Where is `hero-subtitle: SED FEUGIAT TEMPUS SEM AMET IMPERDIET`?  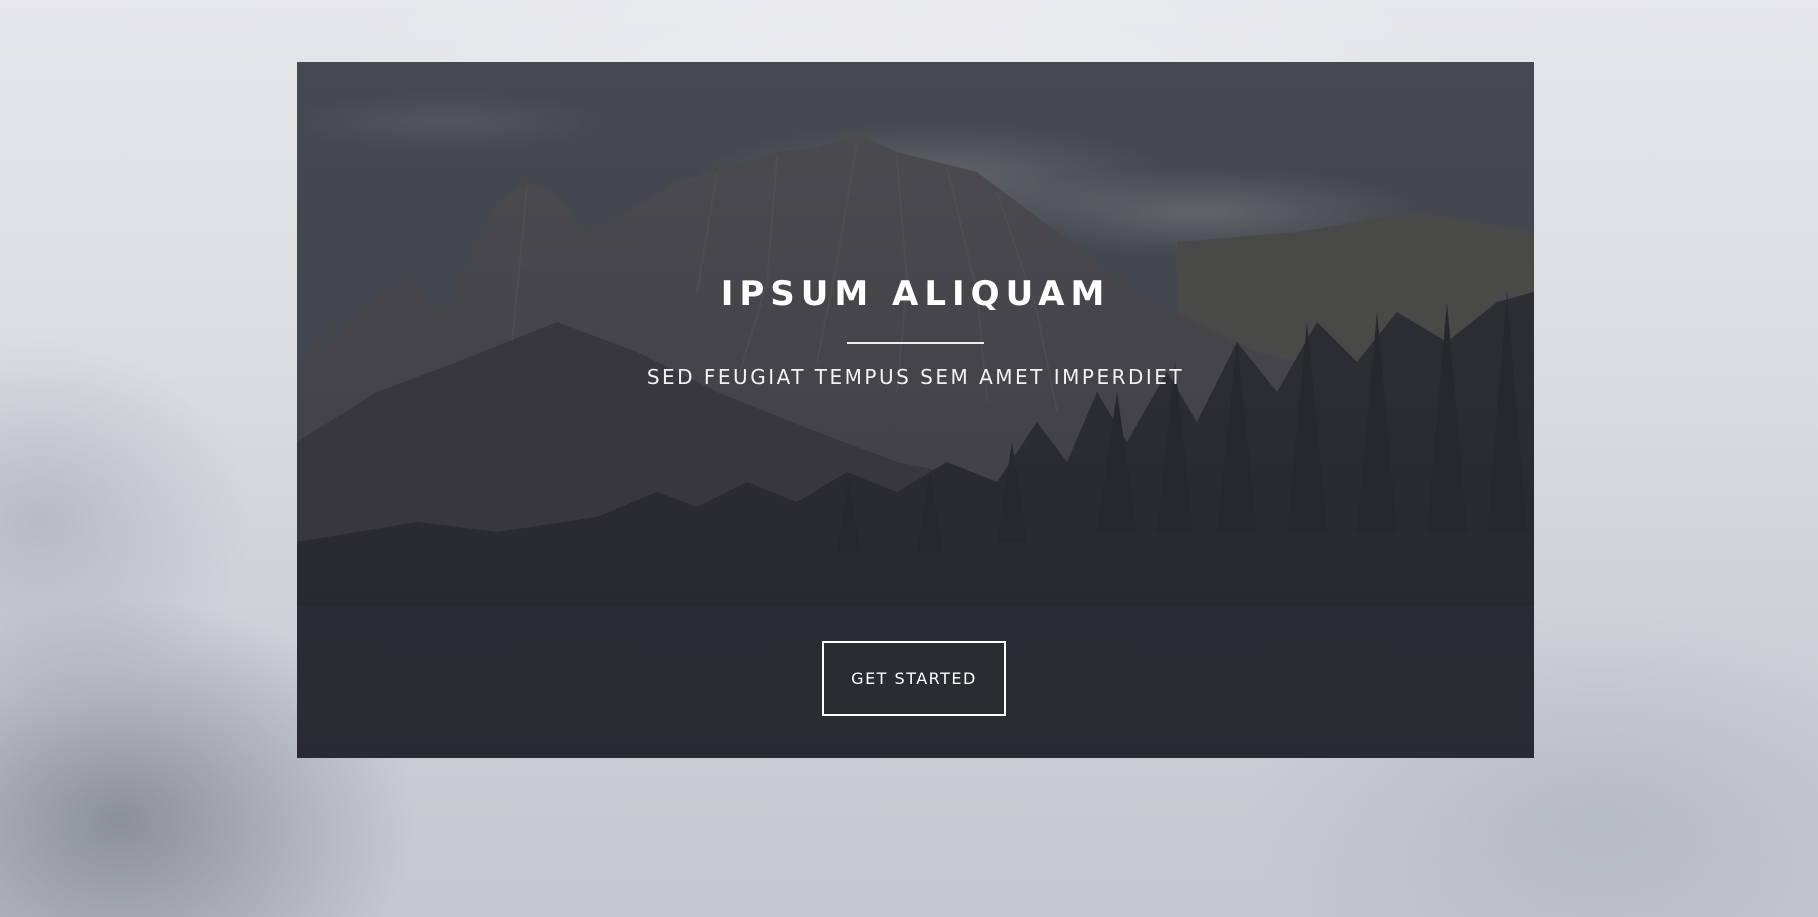
hero-subtitle: SED FEUGIAT TEMPUS SEM AMET IMPERDIET is located at coordinates (915, 377).